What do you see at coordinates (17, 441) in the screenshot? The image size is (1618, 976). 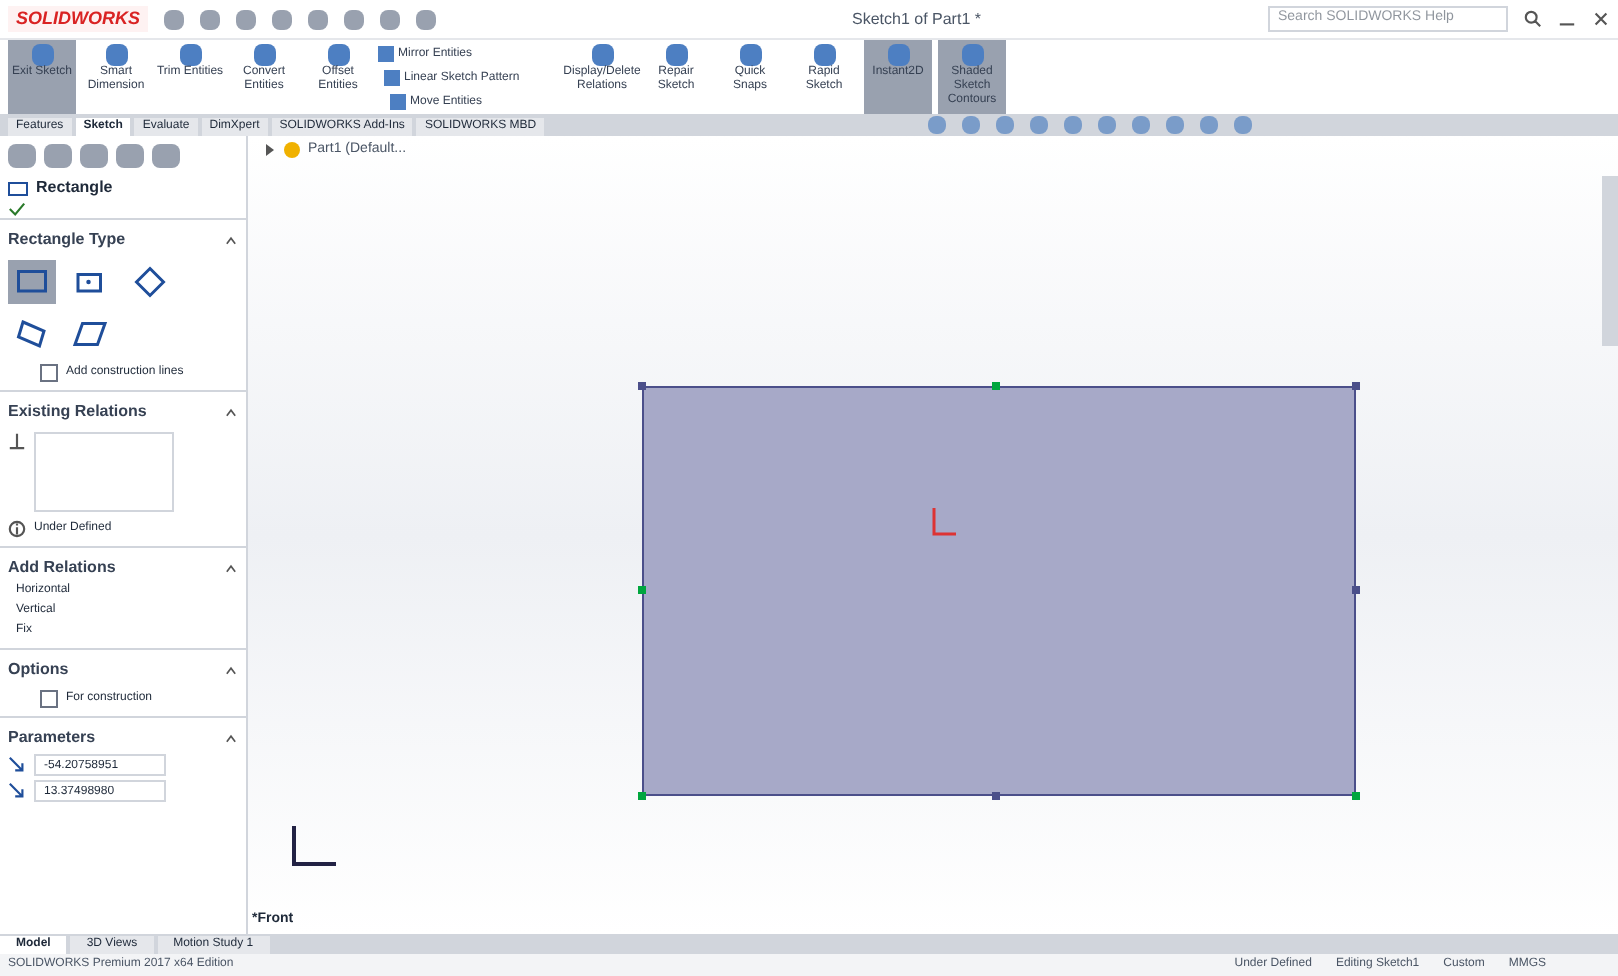 I see `perpendicular-icon` at bounding box center [17, 441].